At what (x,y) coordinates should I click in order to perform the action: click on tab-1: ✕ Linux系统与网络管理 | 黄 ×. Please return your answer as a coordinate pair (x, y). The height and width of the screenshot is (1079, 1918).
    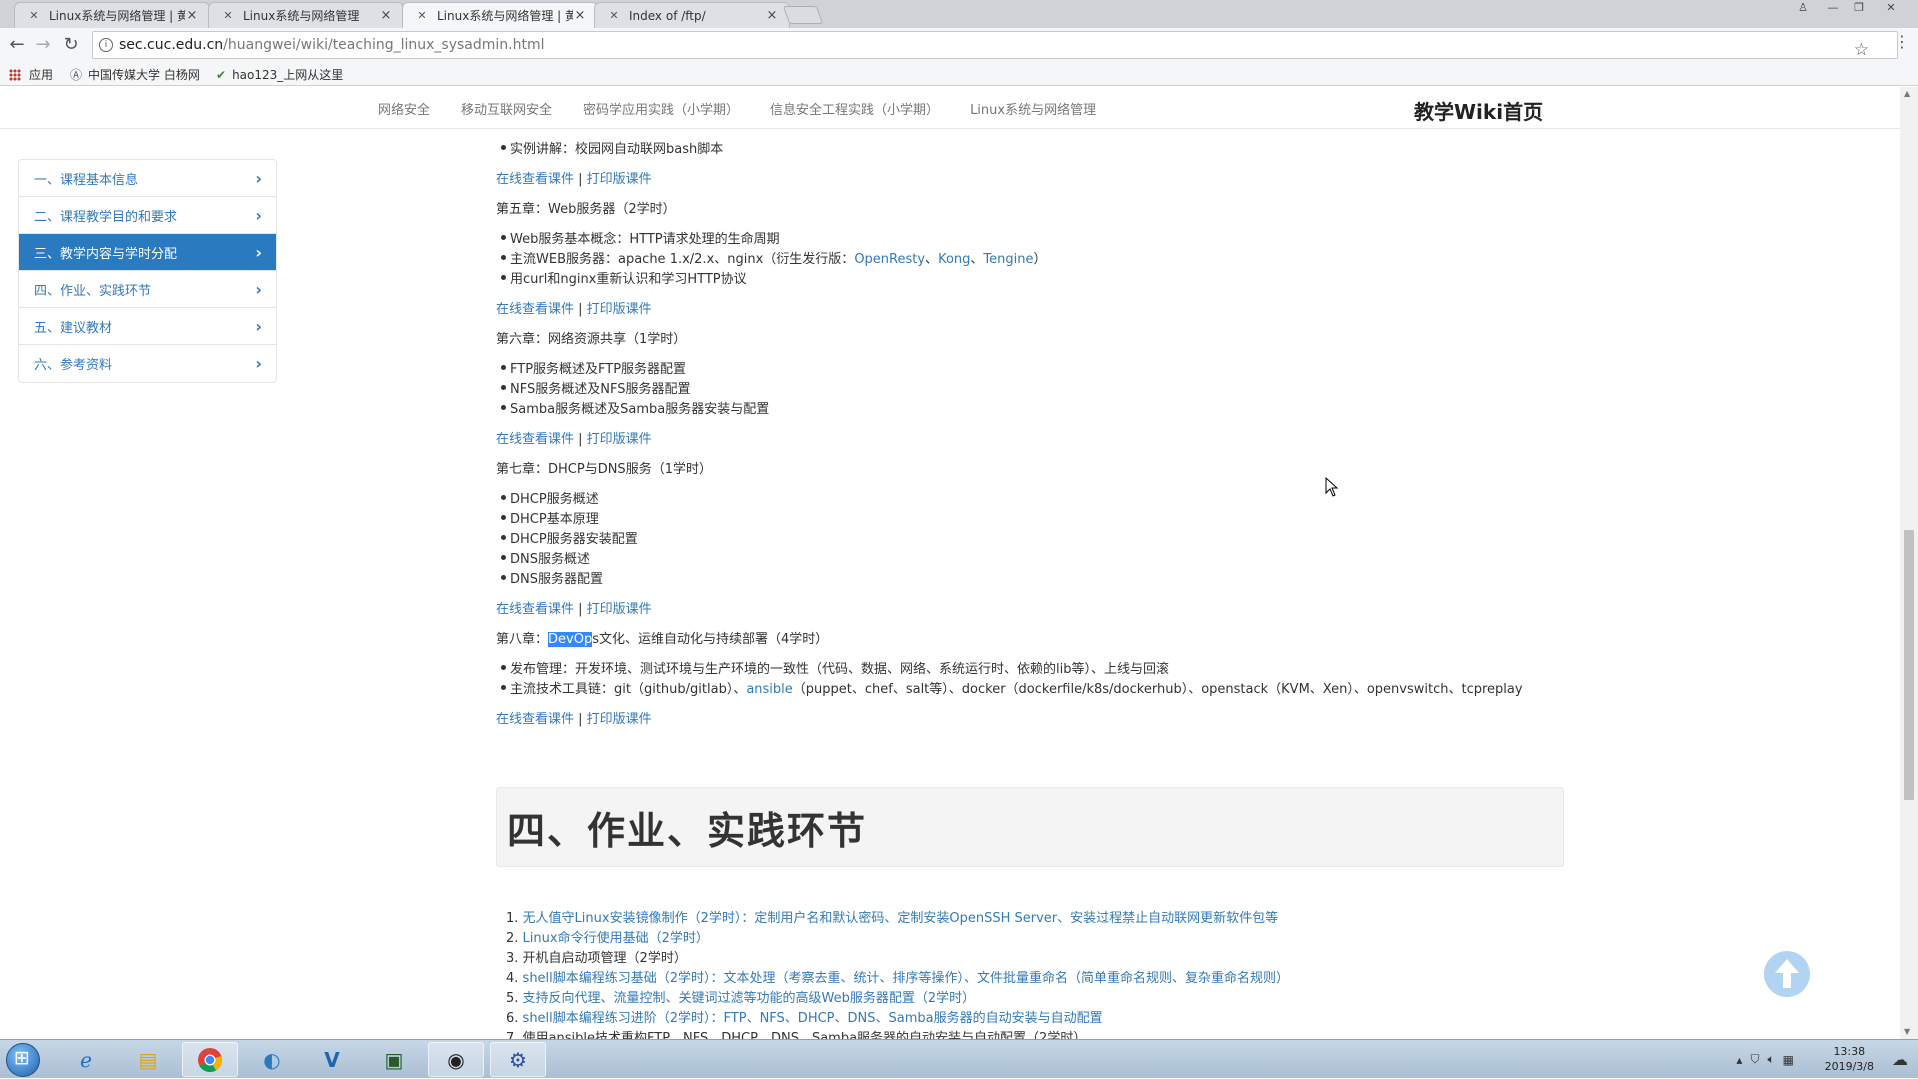
    Looking at the image, I should click on (112, 15).